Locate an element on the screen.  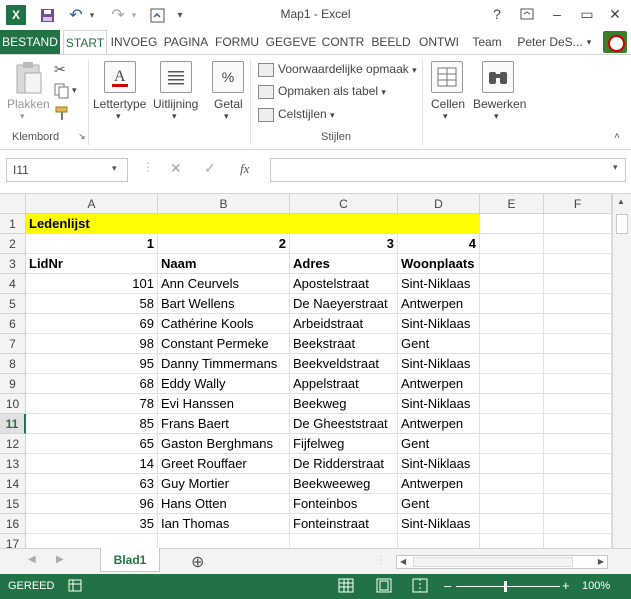
cell-b1 is located at coordinates (224, 224).